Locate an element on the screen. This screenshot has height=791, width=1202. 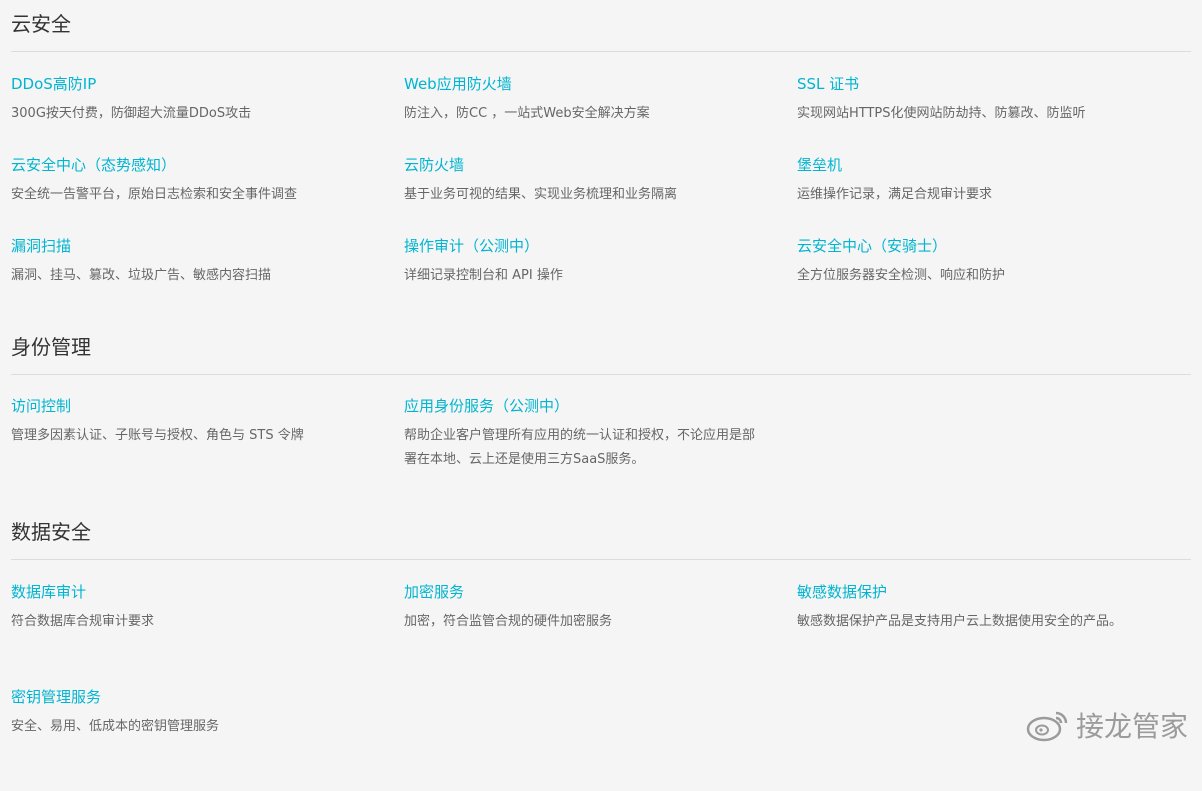
product-description: 安全统一告警平台，原始日志检索和安全事件调查 is located at coordinates (154, 194).